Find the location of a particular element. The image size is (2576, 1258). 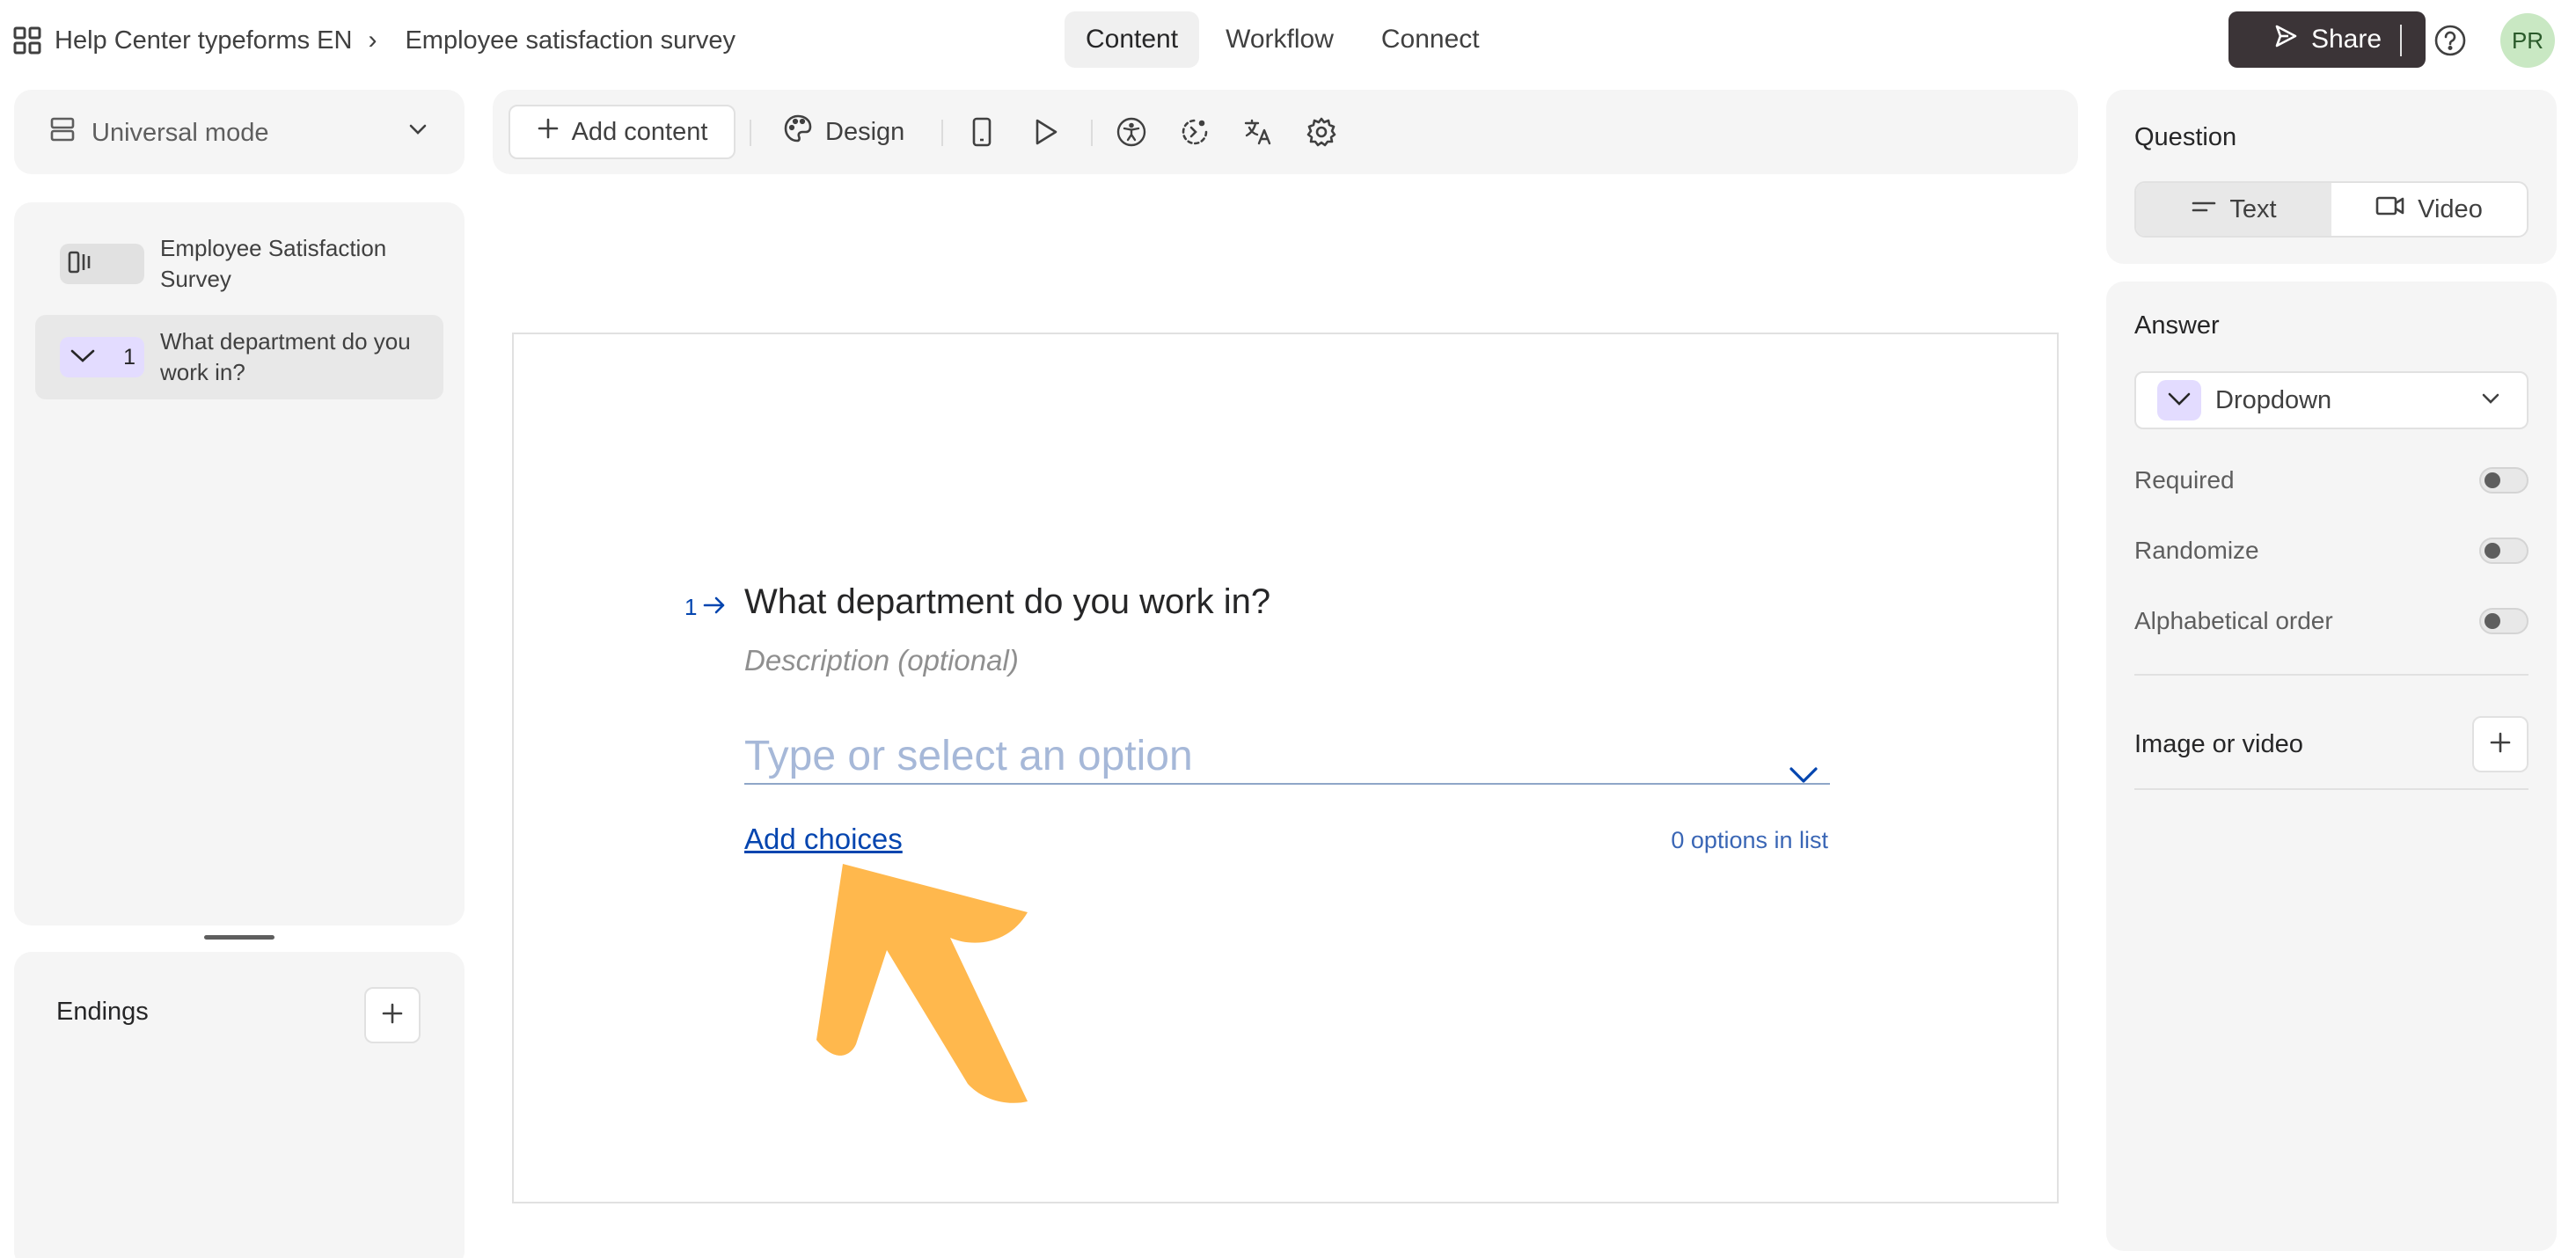

question-title: What department do you work in? is located at coordinates (1007, 602).